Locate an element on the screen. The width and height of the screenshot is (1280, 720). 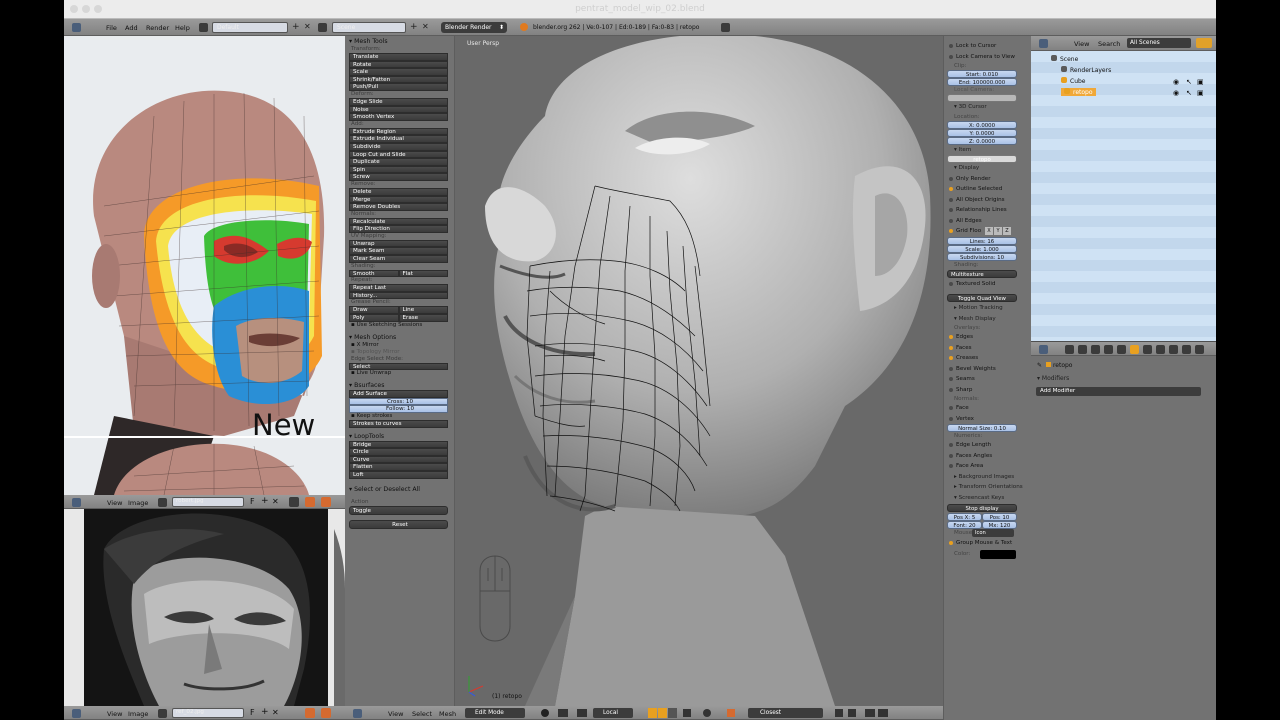
clear-seam-button: Clear Seam is located at coordinates (398, 259).